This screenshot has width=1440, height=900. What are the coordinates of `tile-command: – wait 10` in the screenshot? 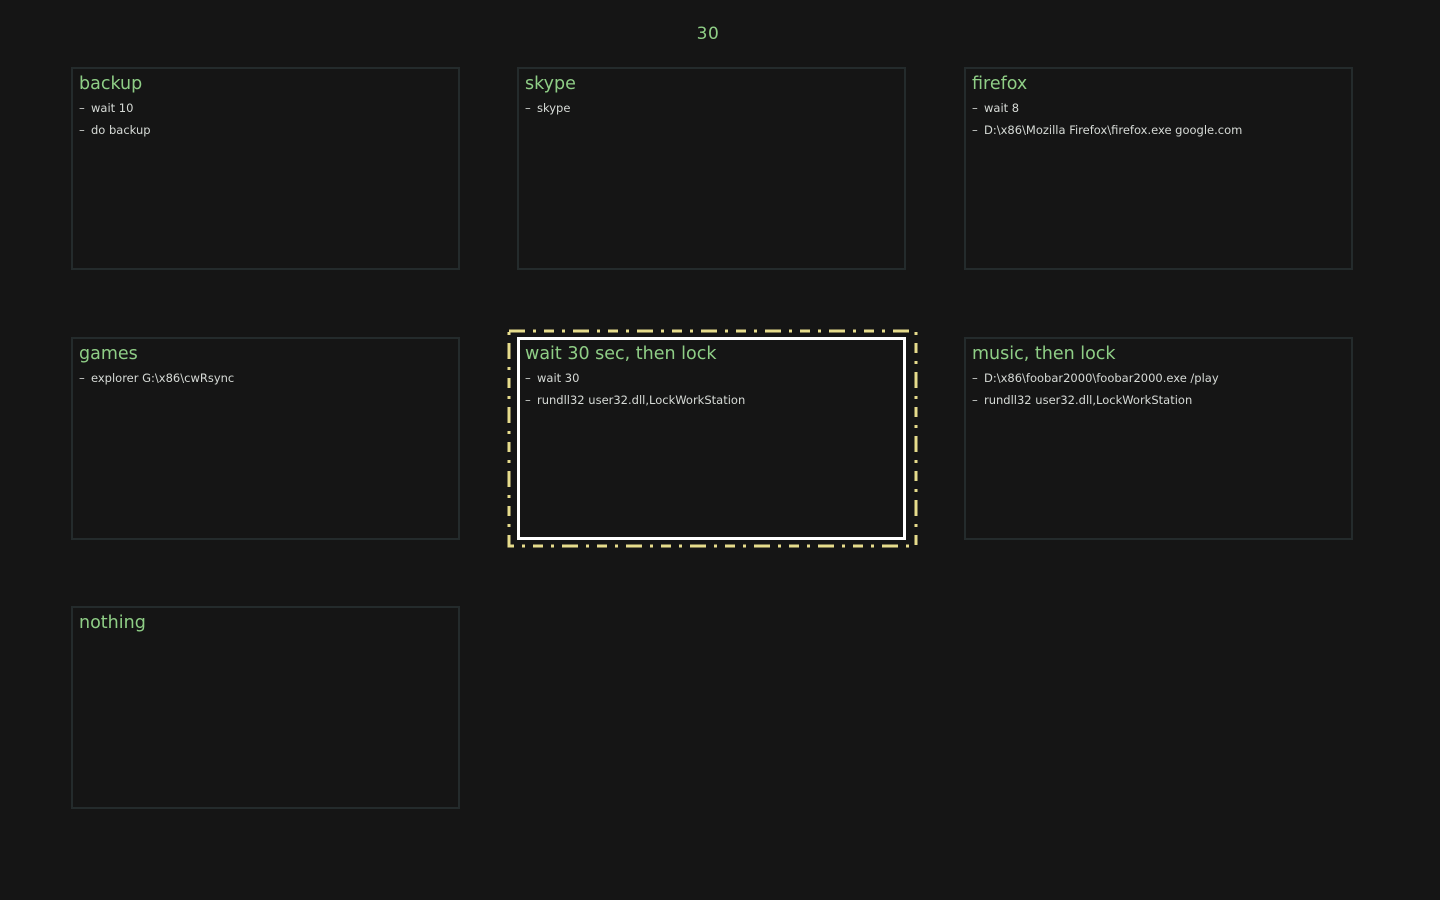 It's located at (265, 108).